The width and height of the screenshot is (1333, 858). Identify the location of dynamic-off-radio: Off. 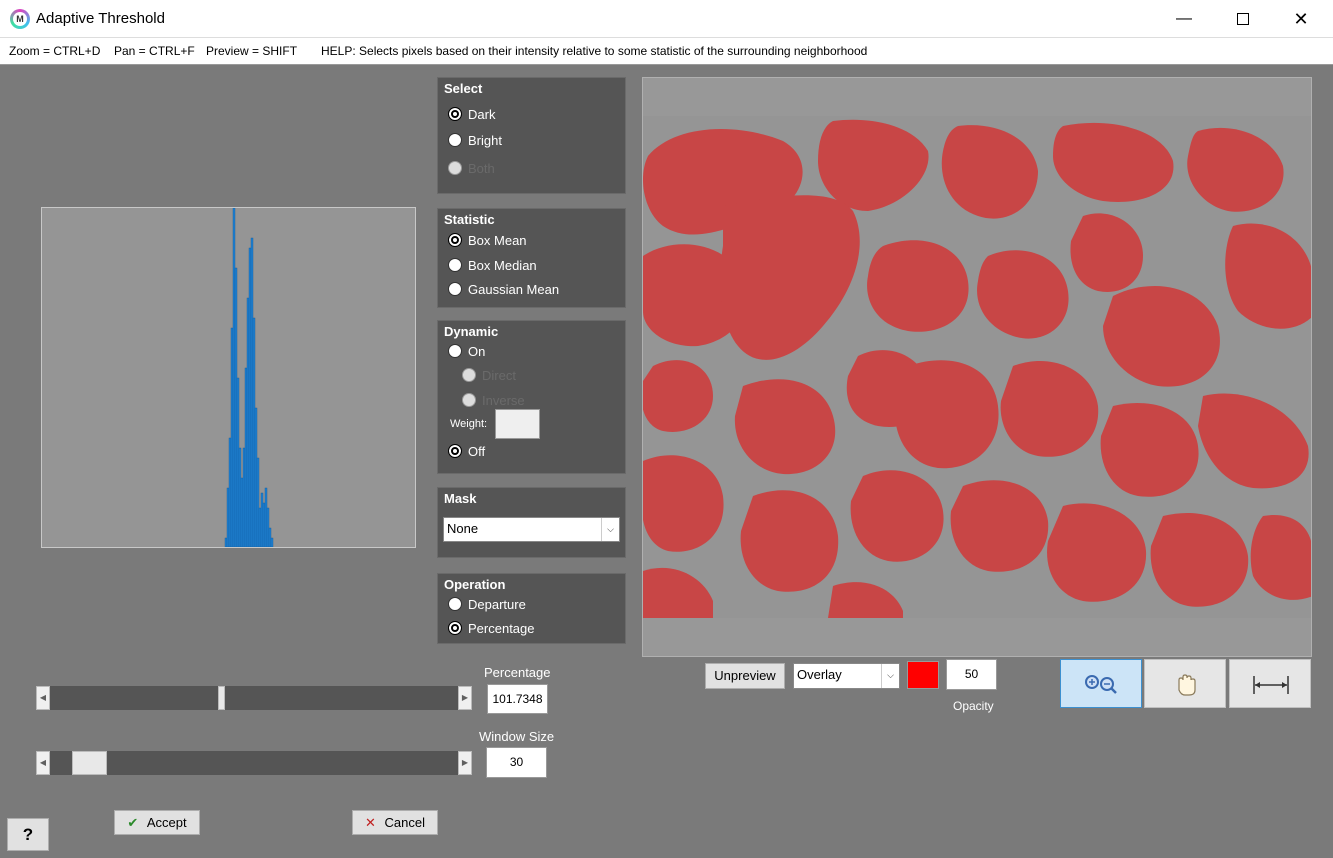
(466, 451).